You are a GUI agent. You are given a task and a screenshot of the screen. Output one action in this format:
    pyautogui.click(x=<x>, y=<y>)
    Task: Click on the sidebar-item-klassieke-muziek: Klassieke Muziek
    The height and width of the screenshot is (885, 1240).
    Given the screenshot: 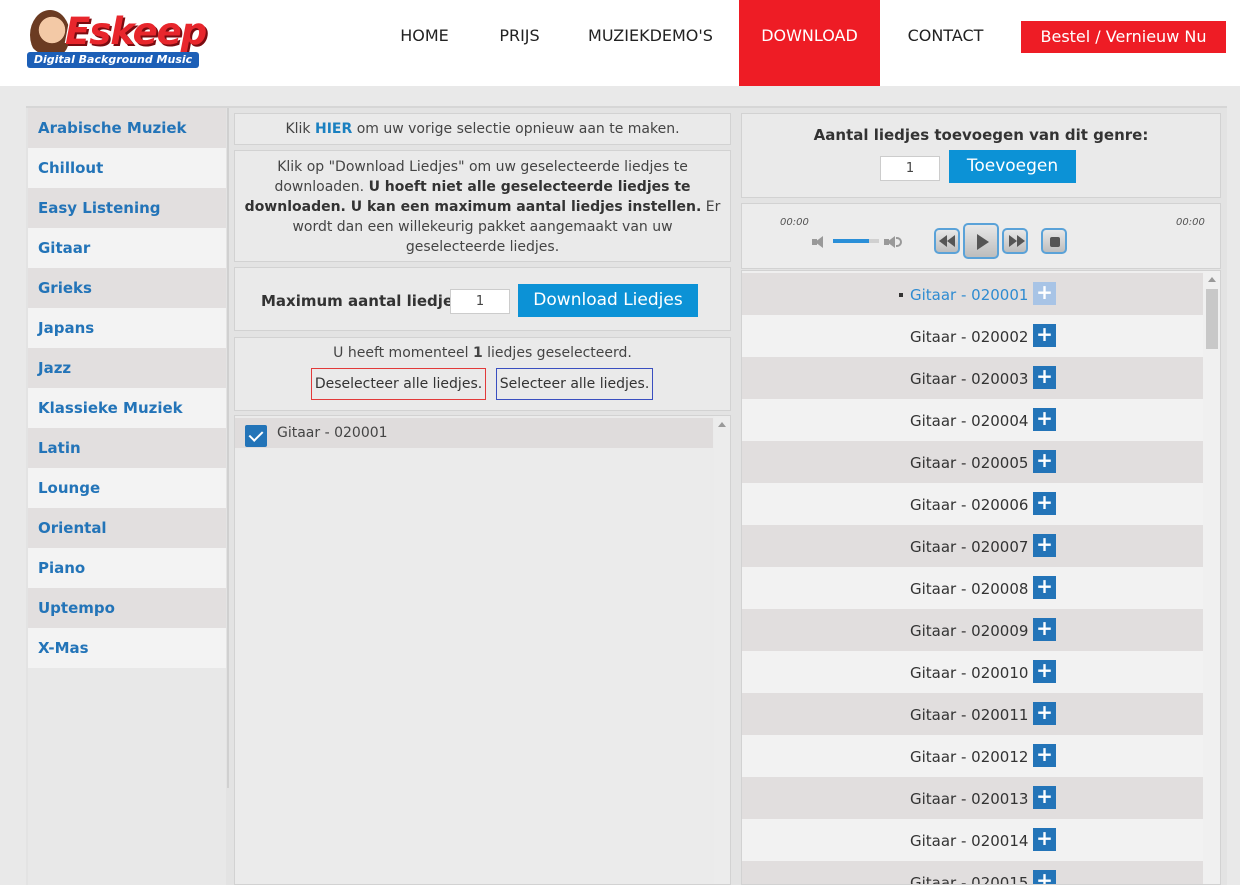 What is the action you would take?
    pyautogui.click(x=127, y=408)
    